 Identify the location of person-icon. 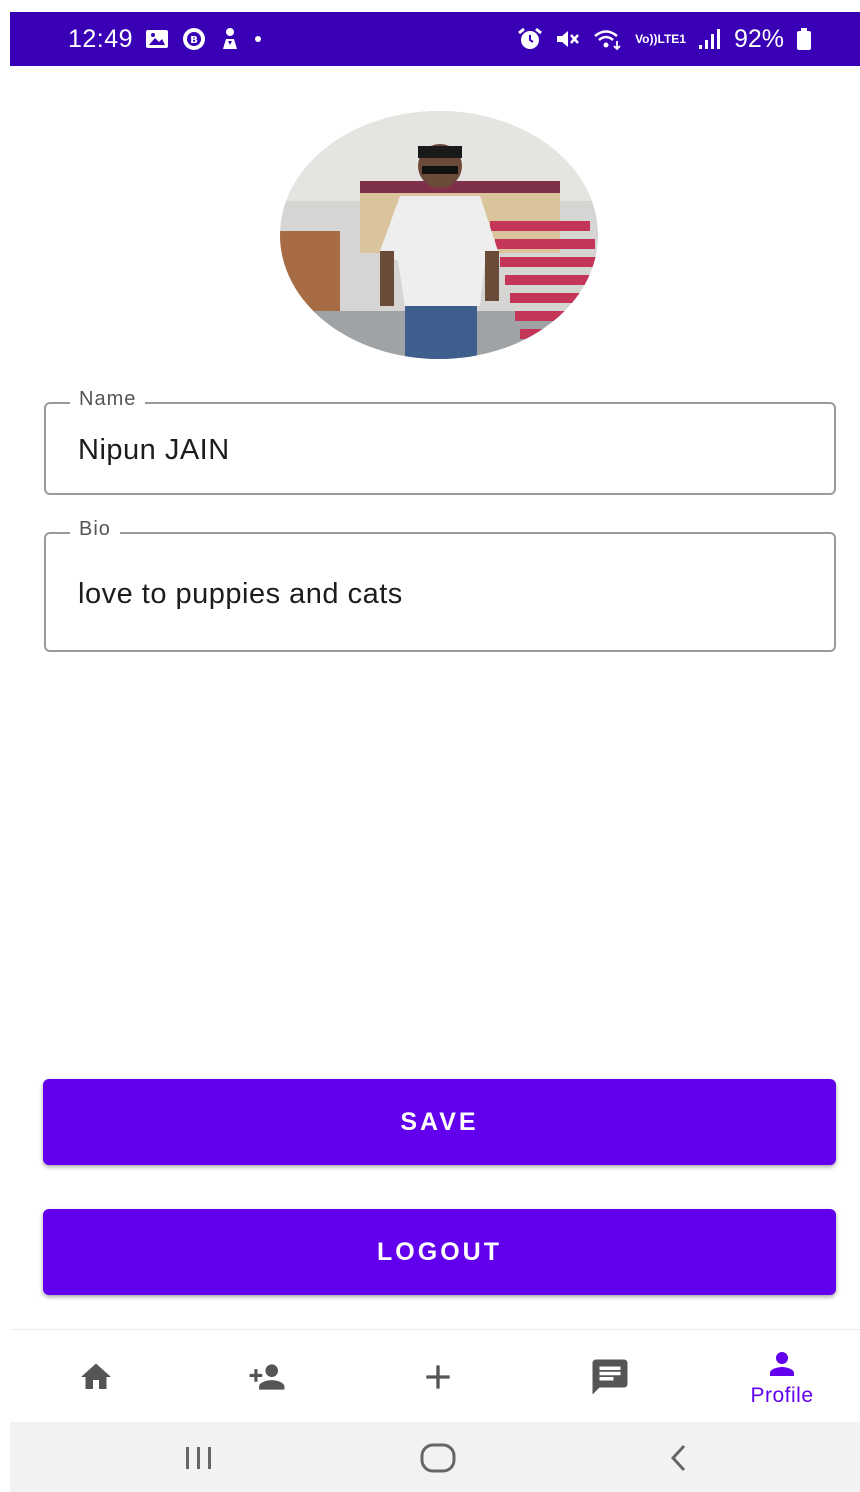
(782, 1363).